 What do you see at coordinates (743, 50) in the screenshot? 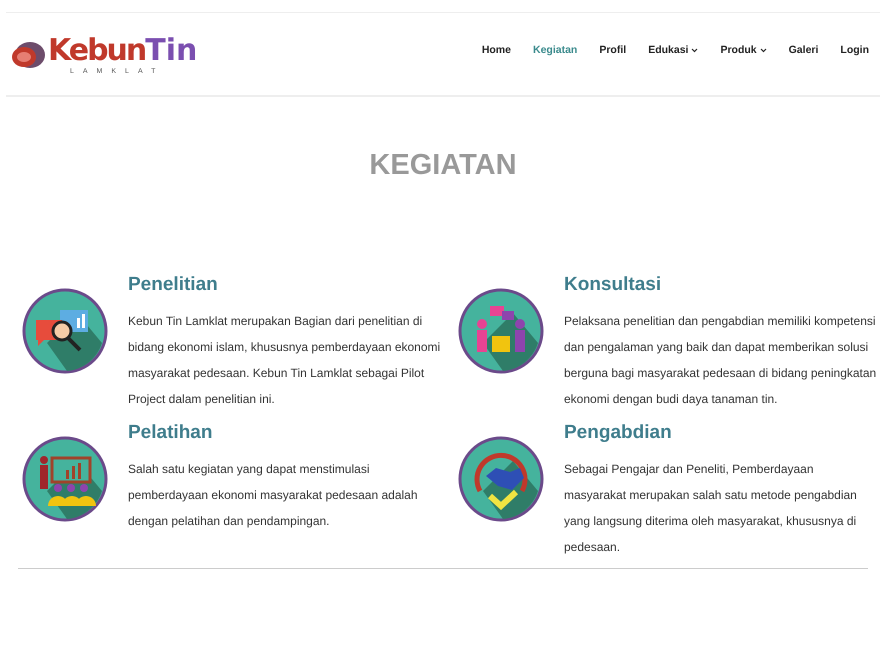
I see `nav-link: Produk` at bounding box center [743, 50].